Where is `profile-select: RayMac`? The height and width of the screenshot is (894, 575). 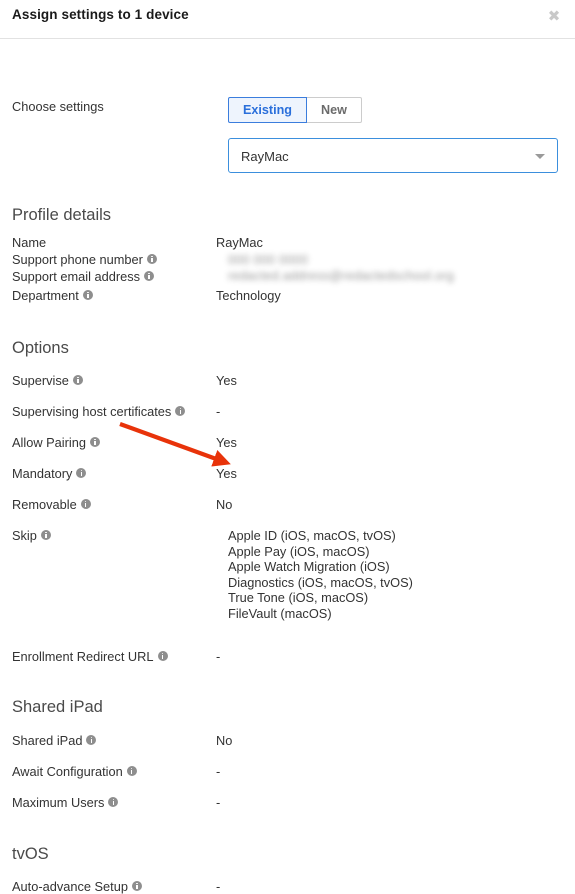 profile-select: RayMac is located at coordinates (393, 155).